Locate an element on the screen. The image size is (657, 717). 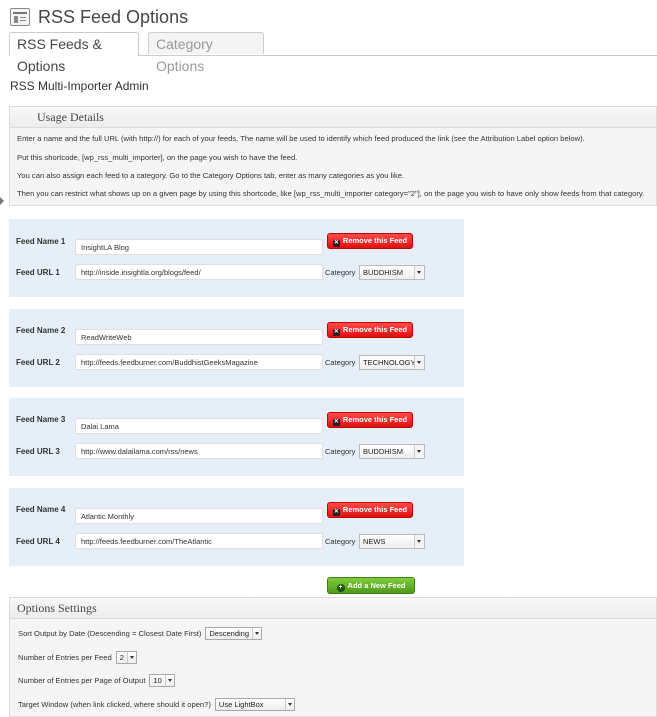
sort-value: Descending is located at coordinates (229, 633).